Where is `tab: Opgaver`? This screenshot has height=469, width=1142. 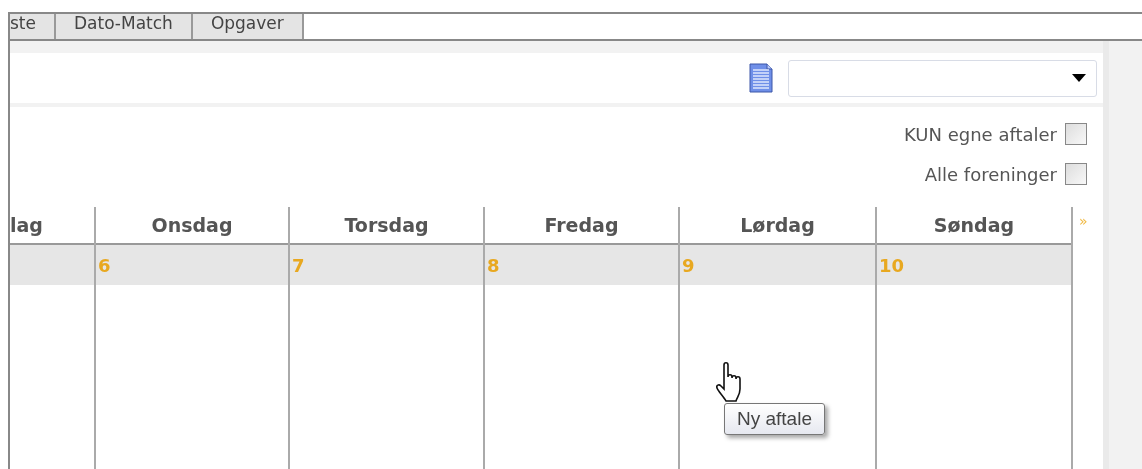
tab: Opgaver is located at coordinates (248, 26).